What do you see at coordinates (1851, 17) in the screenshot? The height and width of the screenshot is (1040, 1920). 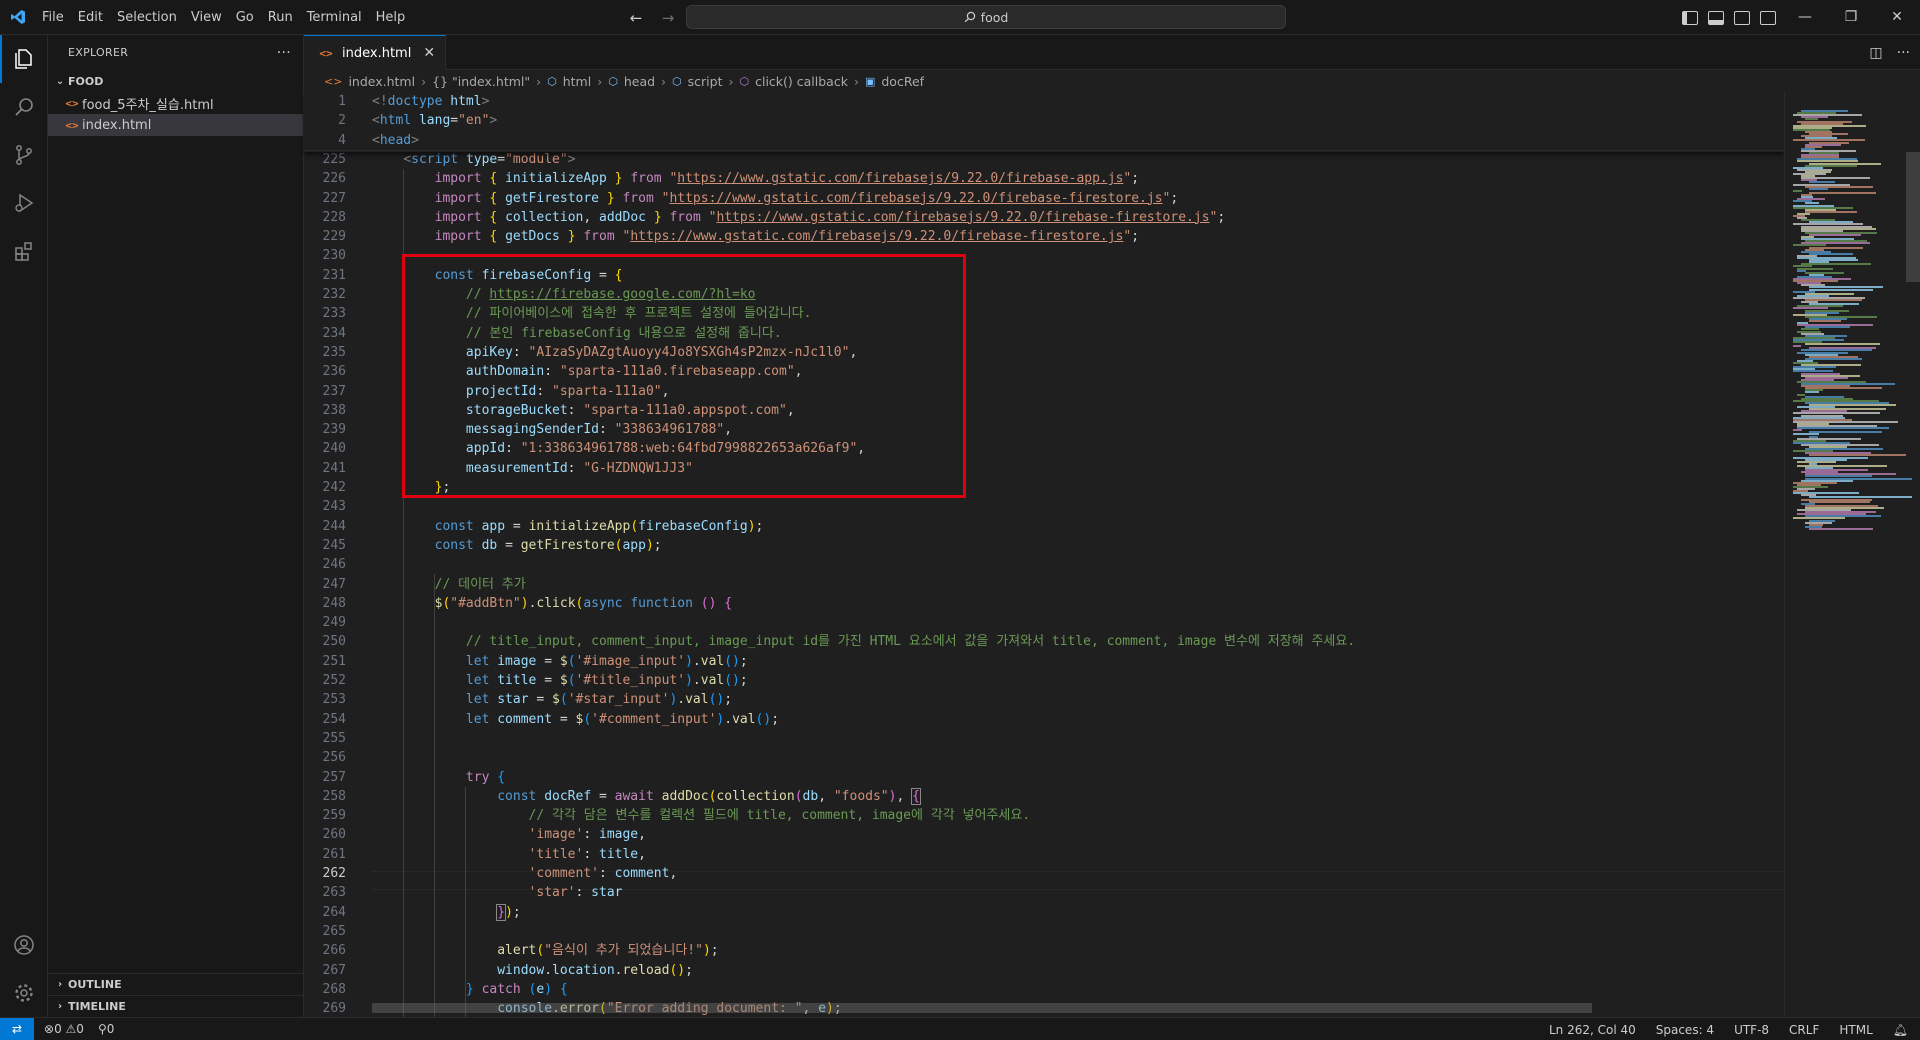 I see `restore-icon: ❐` at bounding box center [1851, 17].